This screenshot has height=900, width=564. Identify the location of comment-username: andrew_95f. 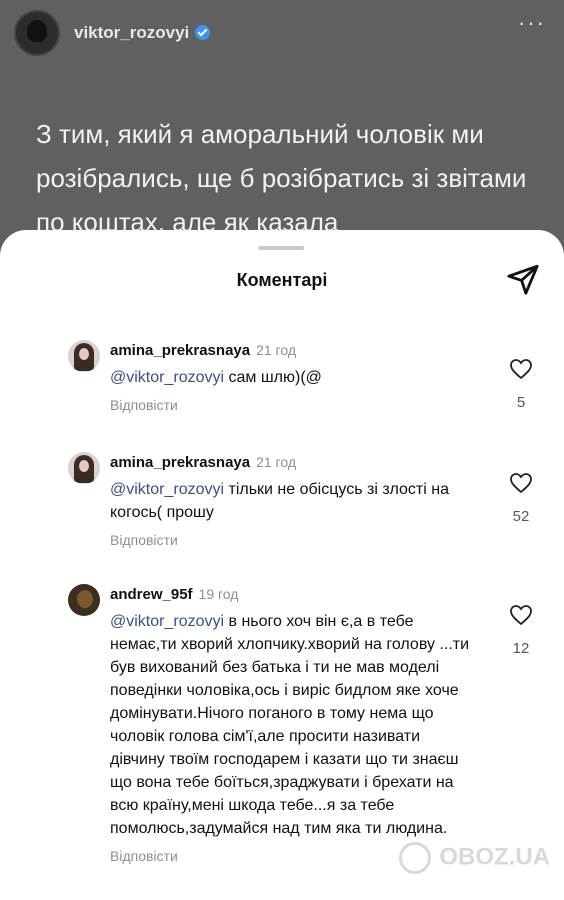
(151, 594).